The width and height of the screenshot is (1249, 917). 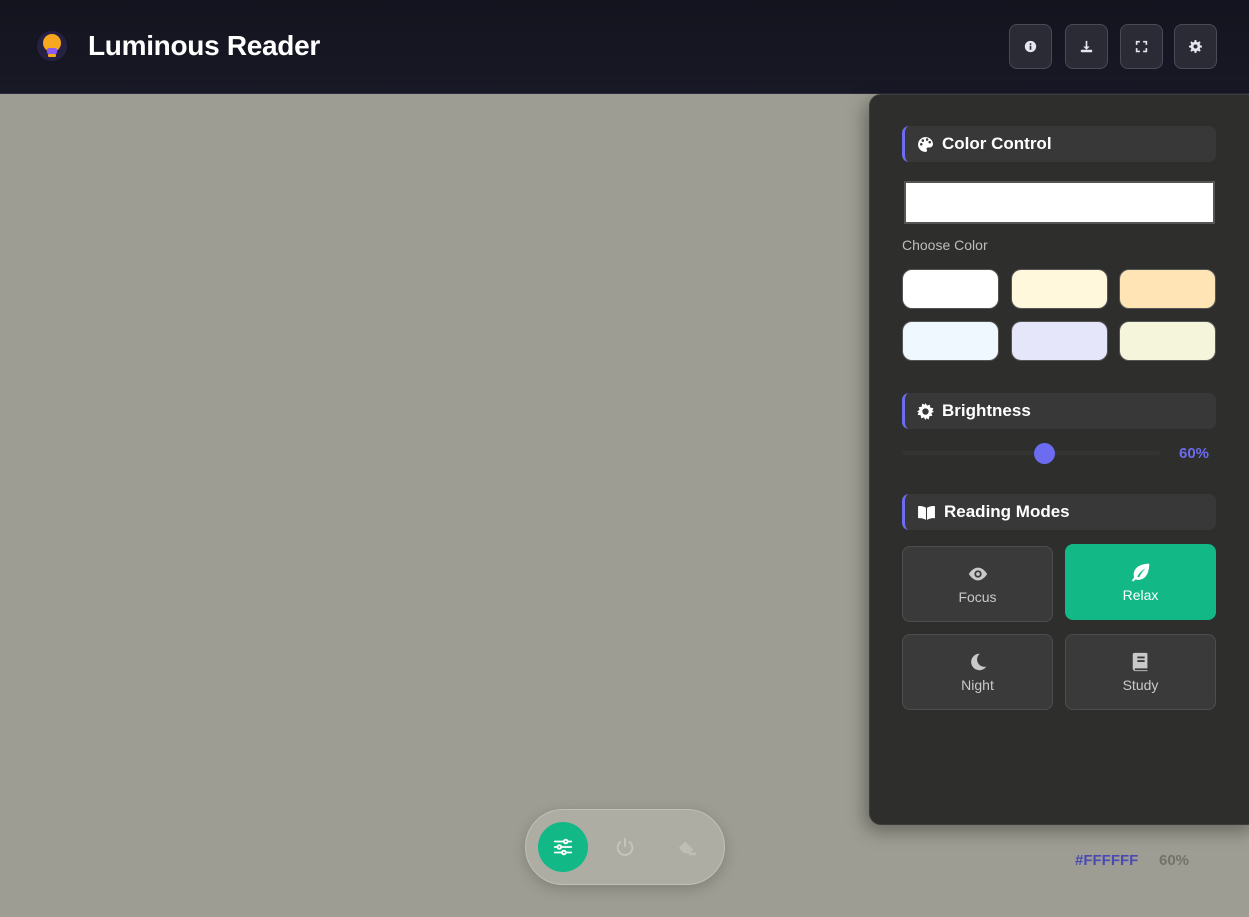 What do you see at coordinates (925, 411) in the screenshot?
I see `sun-icon` at bounding box center [925, 411].